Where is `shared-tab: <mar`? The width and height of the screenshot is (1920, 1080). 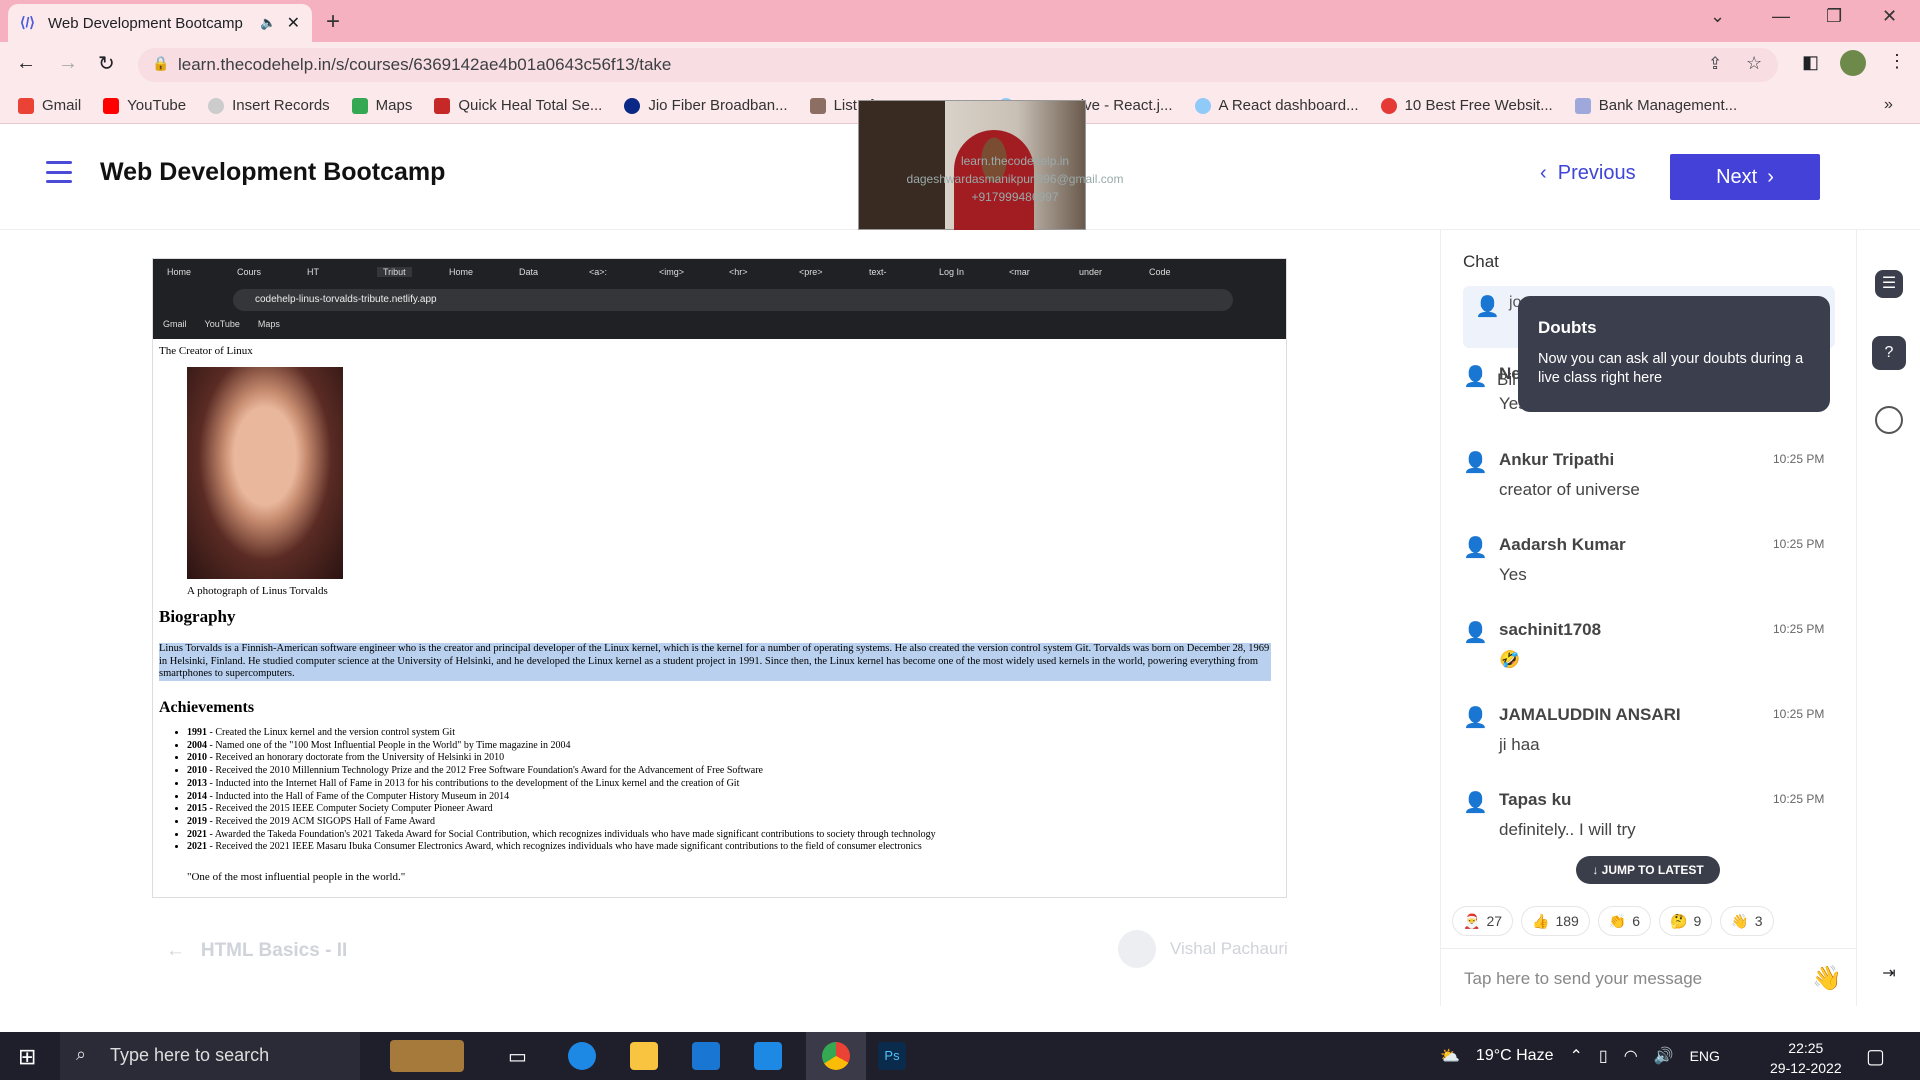
shared-tab: <mar is located at coordinates (1019, 272).